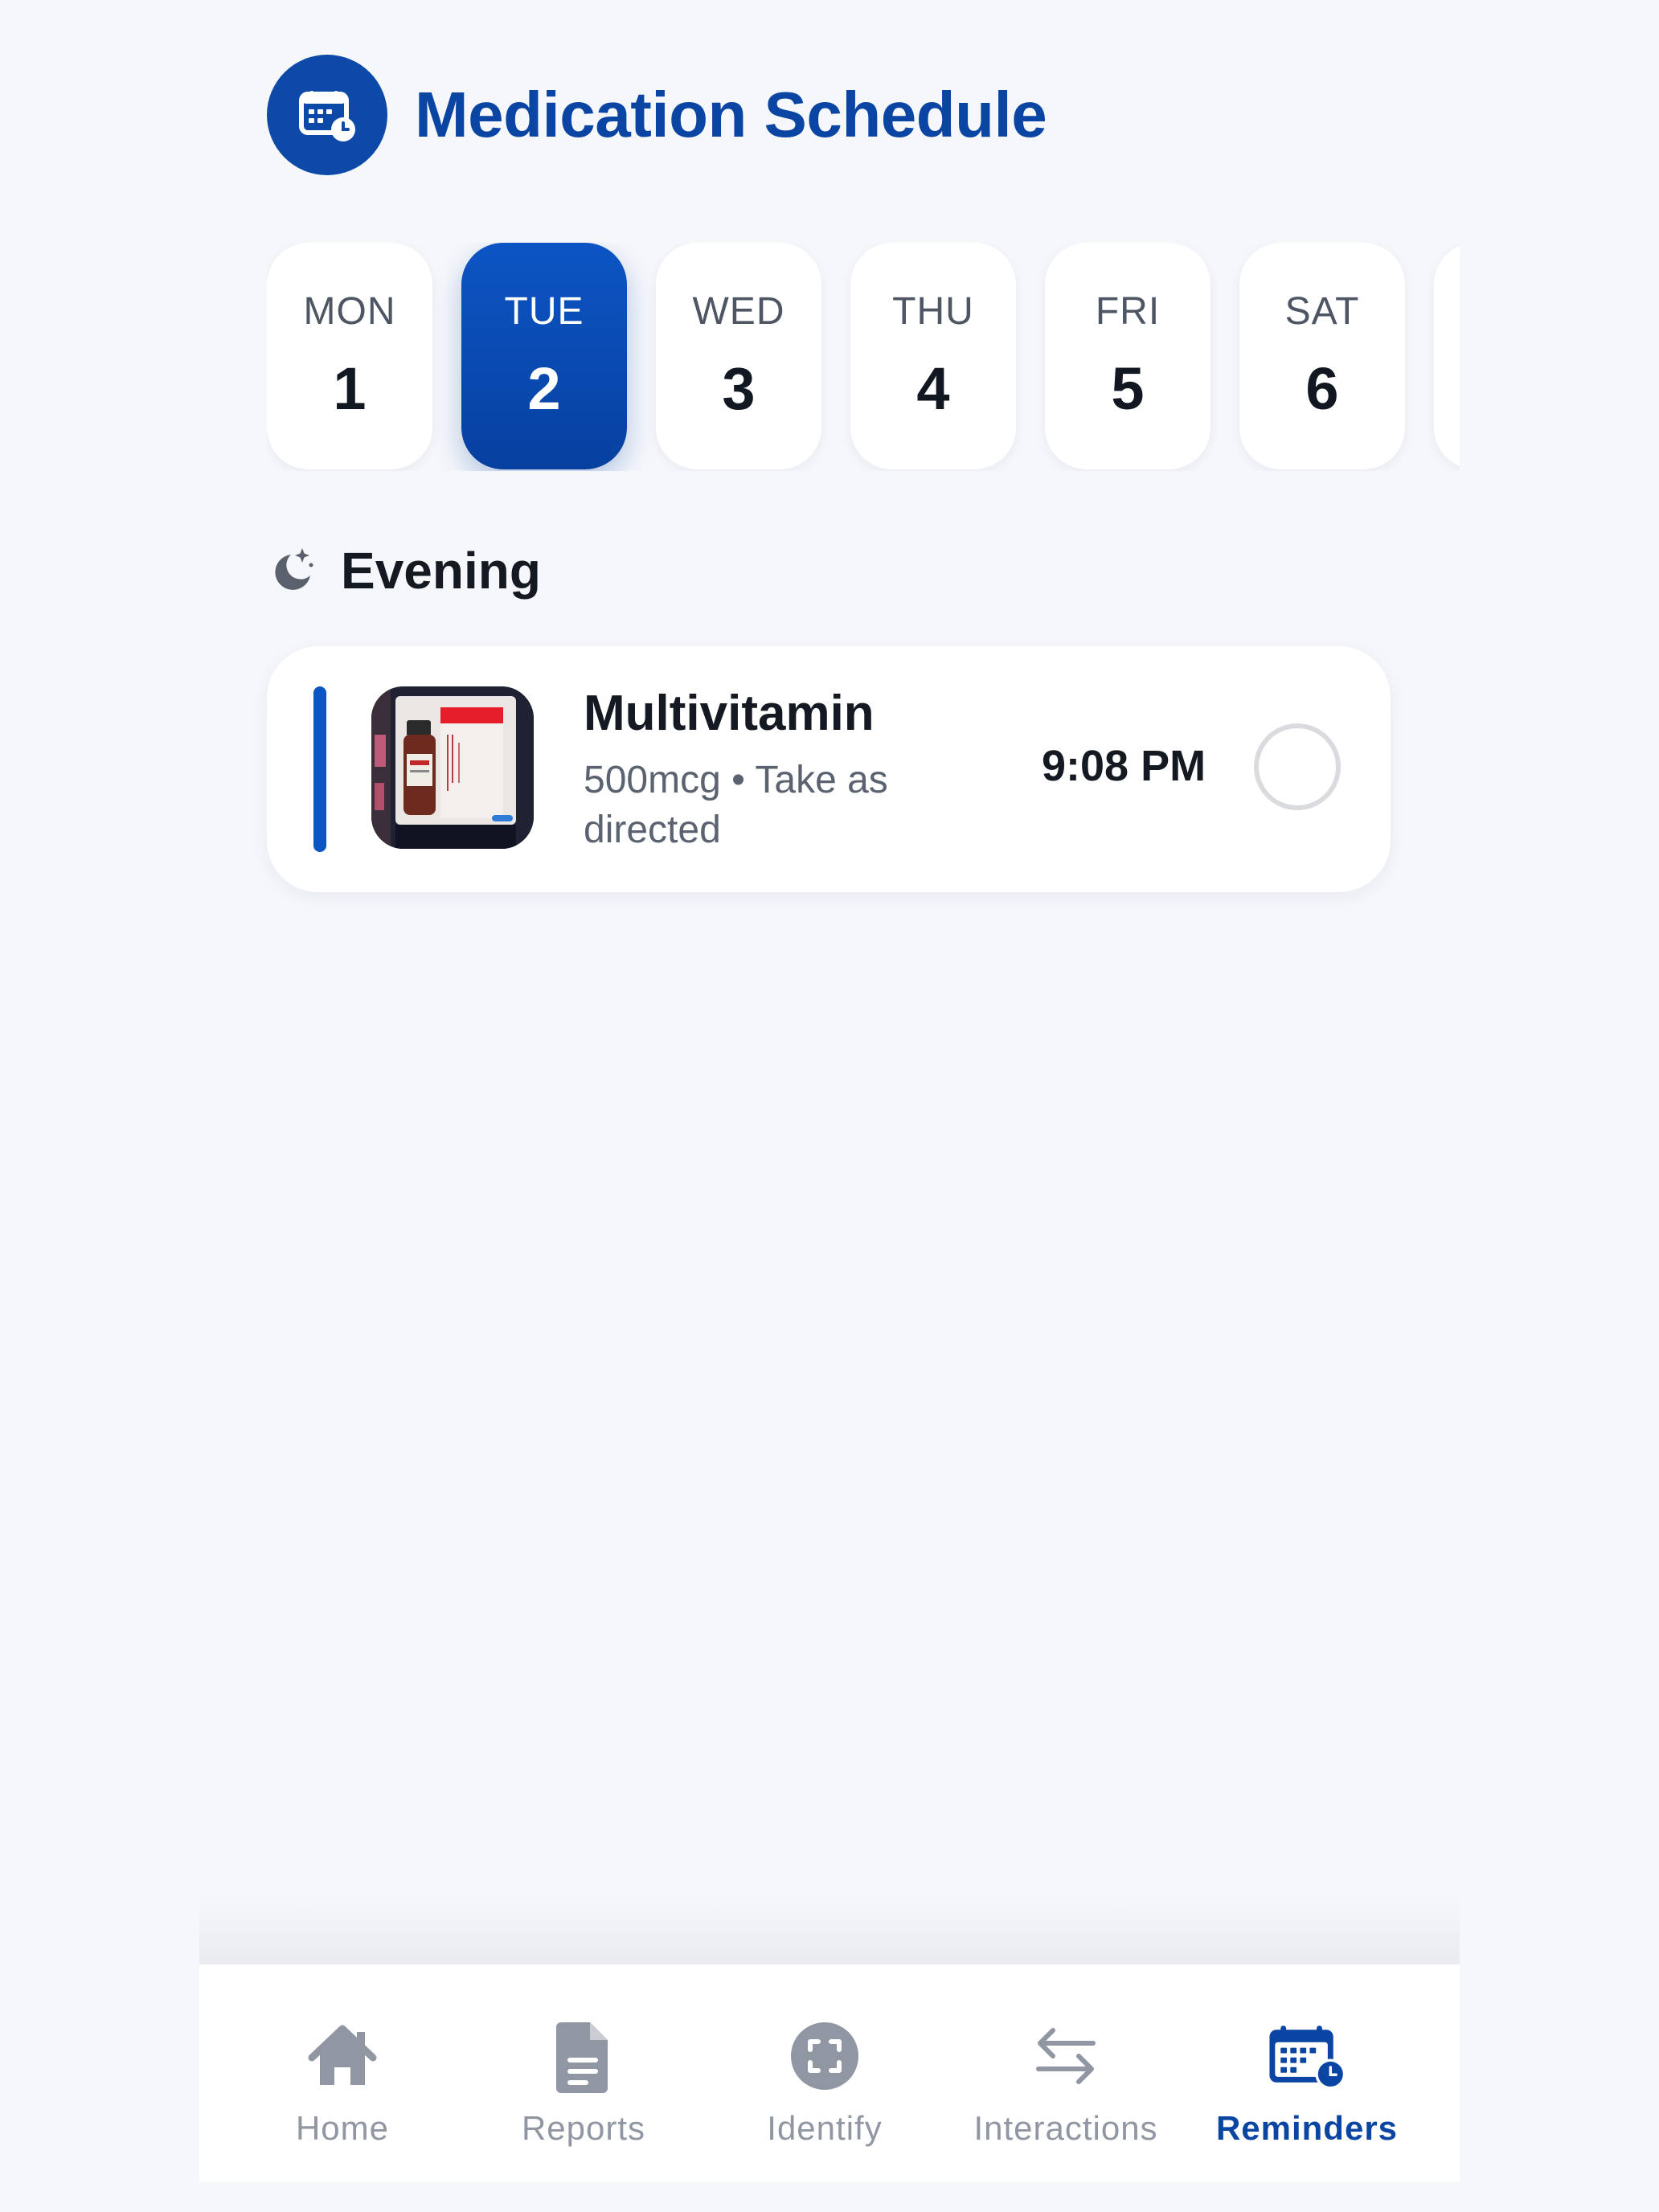 This screenshot has height=2212, width=1659. Describe the element at coordinates (1065, 2128) in the screenshot. I see `tab-label: Interactions` at that location.